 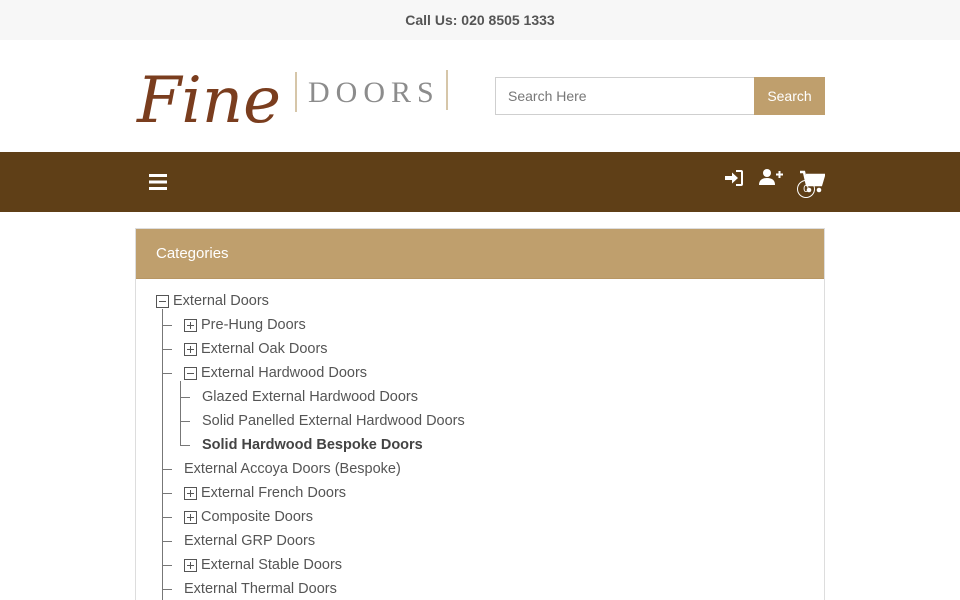 What do you see at coordinates (624, 96) in the screenshot?
I see `search-input` at bounding box center [624, 96].